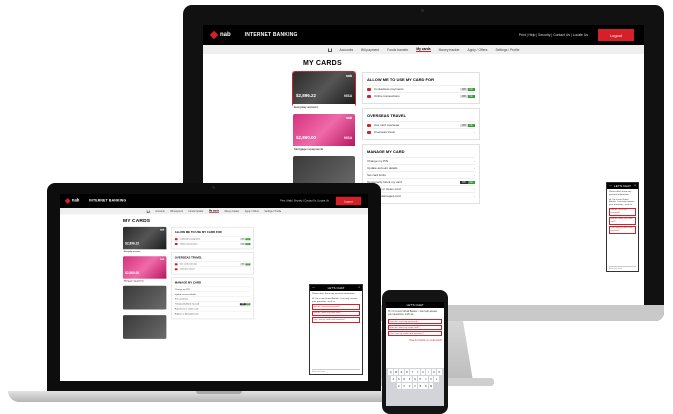 The width and height of the screenshot is (673, 414). I want to click on key-x: X, so click(404, 386).